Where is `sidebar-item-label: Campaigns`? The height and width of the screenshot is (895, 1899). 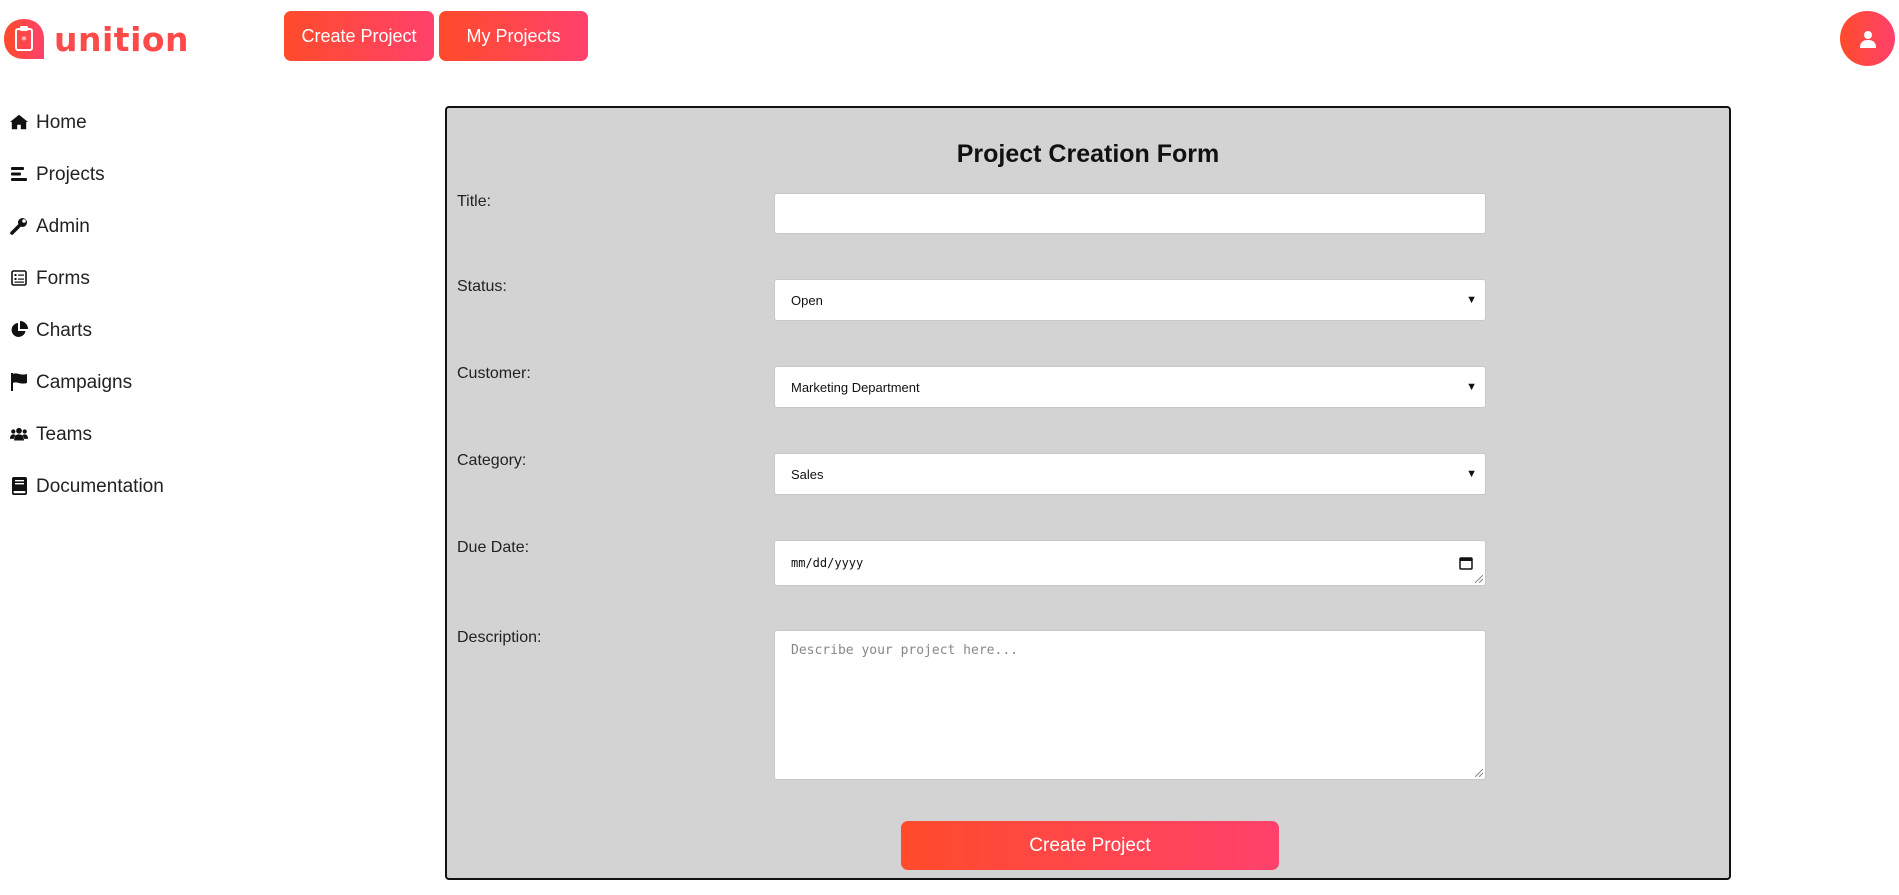
sidebar-item-label: Campaigns is located at coordinates (84, 382).